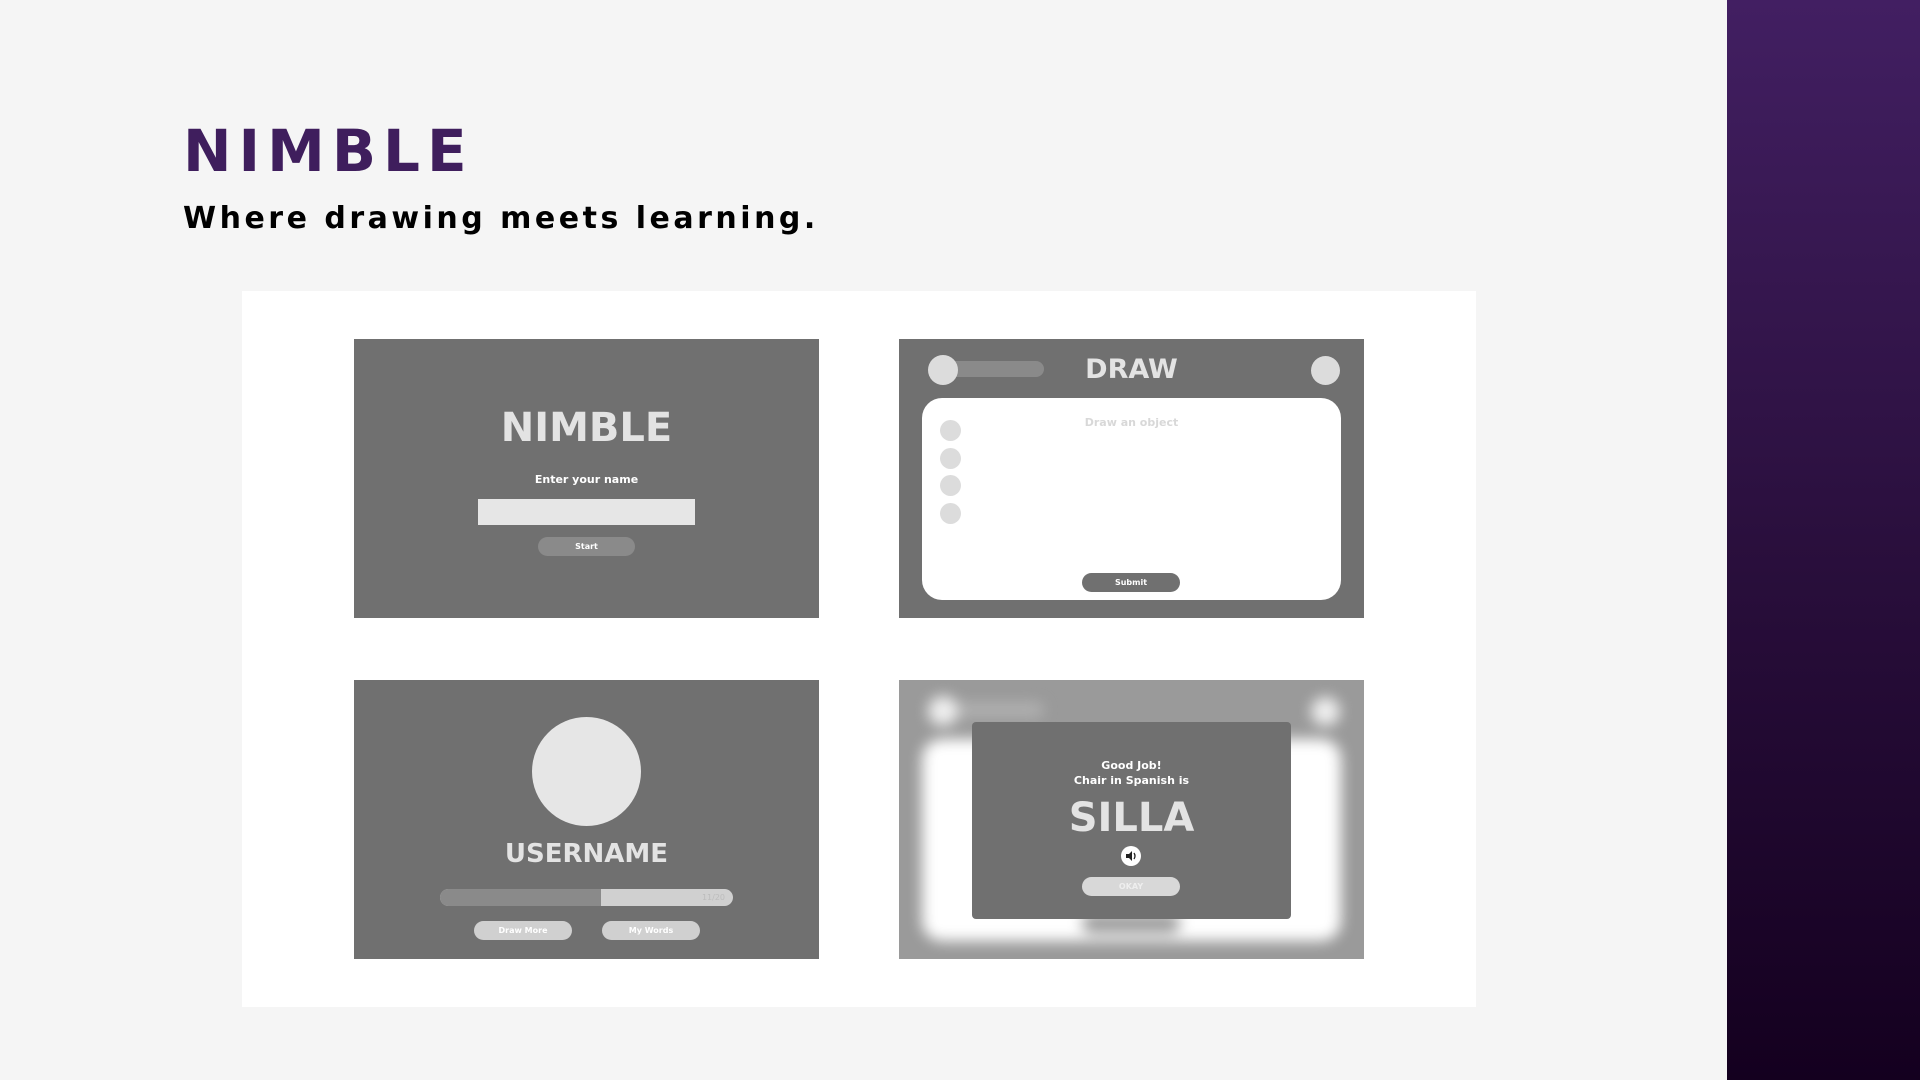  Describe the element at coordinates (586, 854) in the screenshot. I see `profile-username: USERNAME` at that location.